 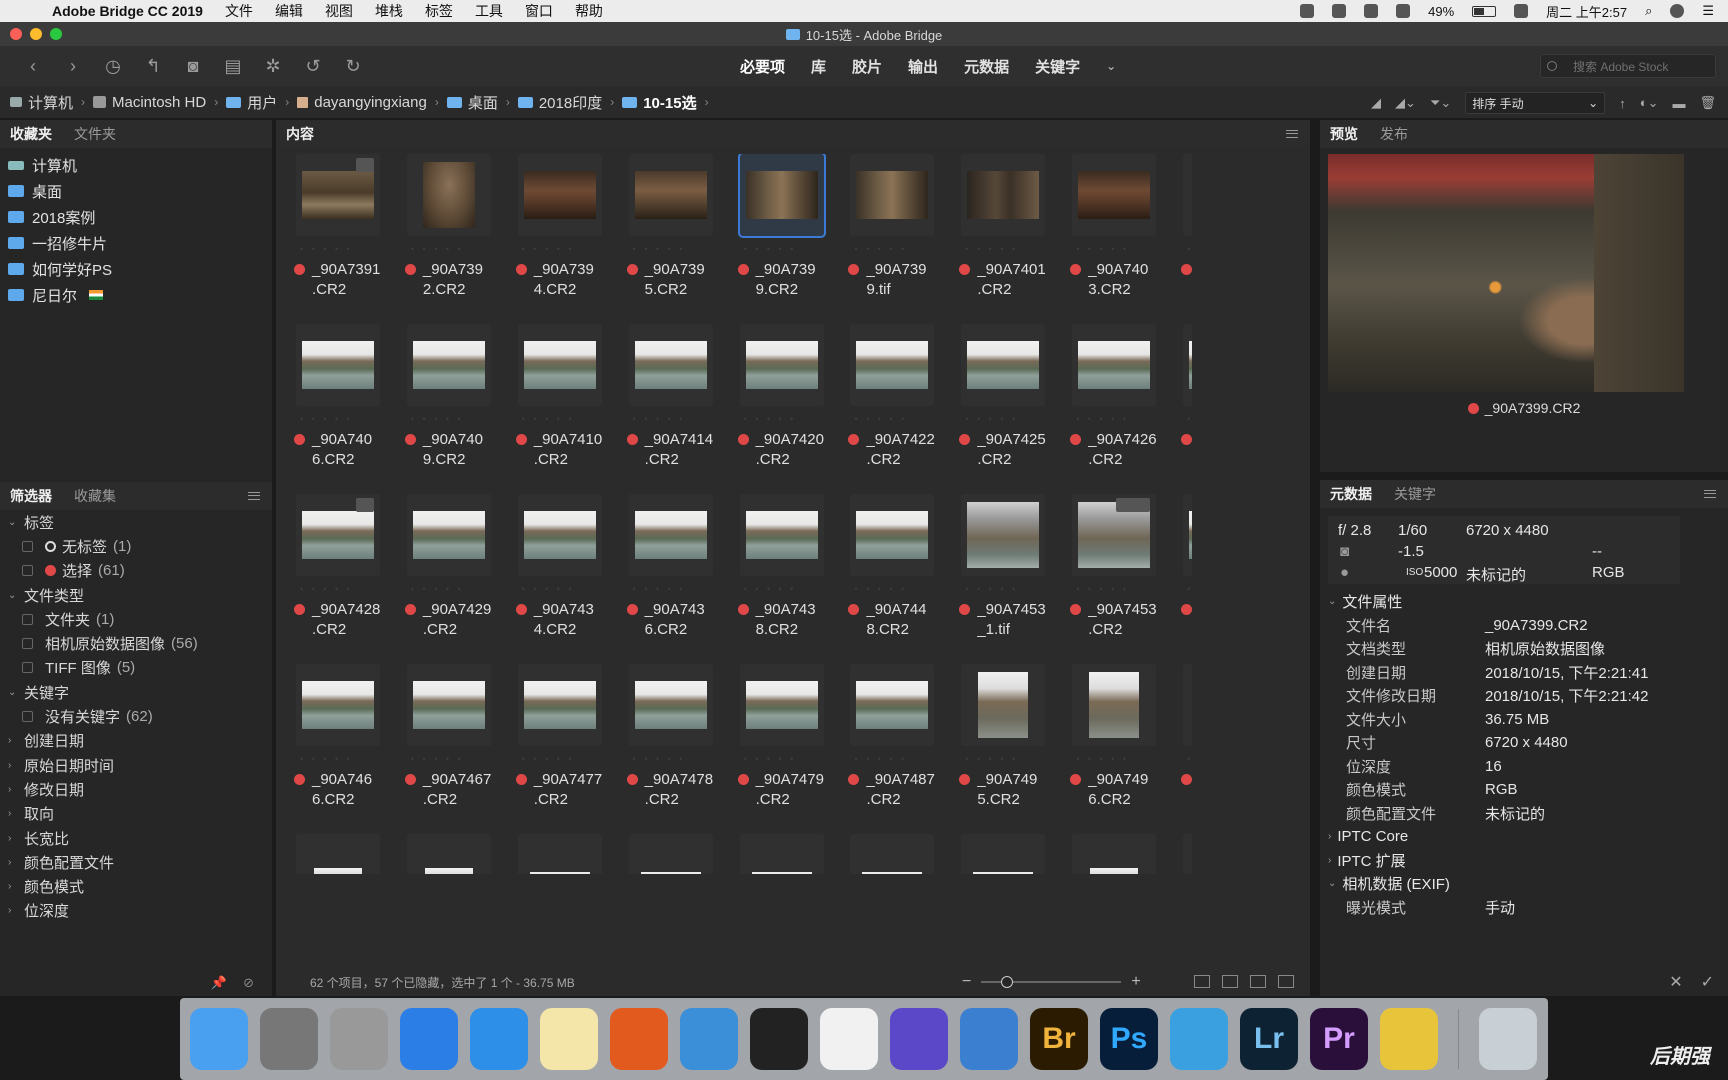 What do you see at coordinates (898, 450) in the screenshot?
I see `file-name: _90A7422 .CR2` at bounding box center [898, 450].